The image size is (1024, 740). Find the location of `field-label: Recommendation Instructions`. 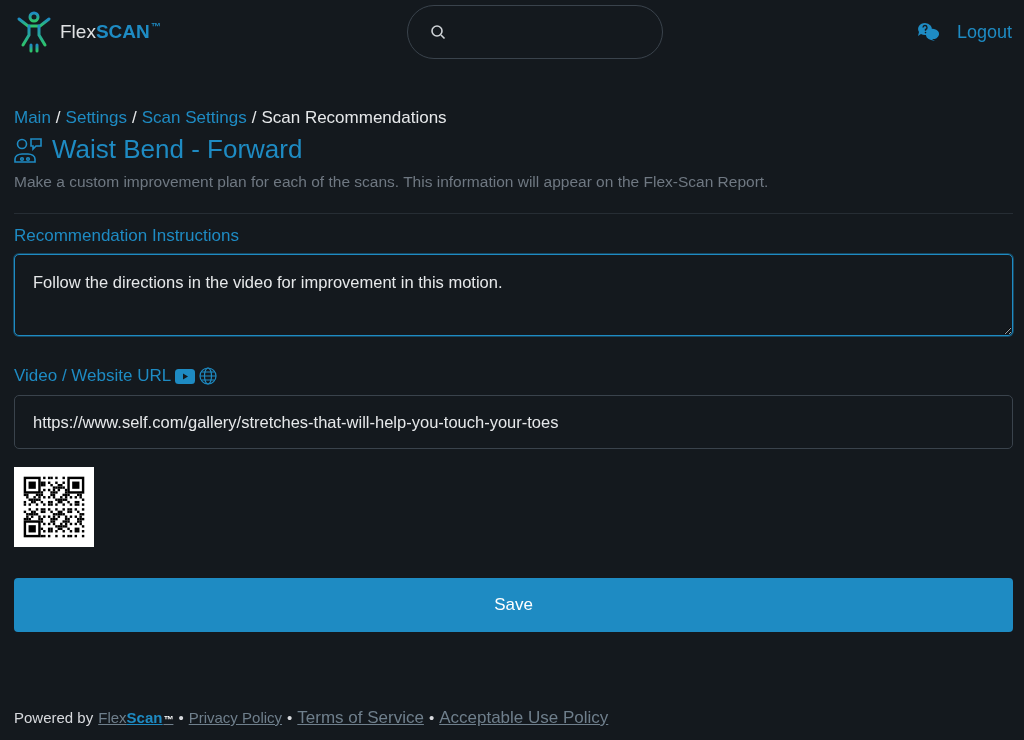

field-label: Recommendation Instructions is located at coordinates (126, 236).